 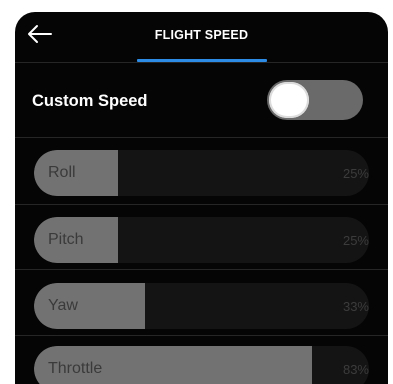 I want to click on throttle-slider: Throttle 83%, so click(x=201, y=365).